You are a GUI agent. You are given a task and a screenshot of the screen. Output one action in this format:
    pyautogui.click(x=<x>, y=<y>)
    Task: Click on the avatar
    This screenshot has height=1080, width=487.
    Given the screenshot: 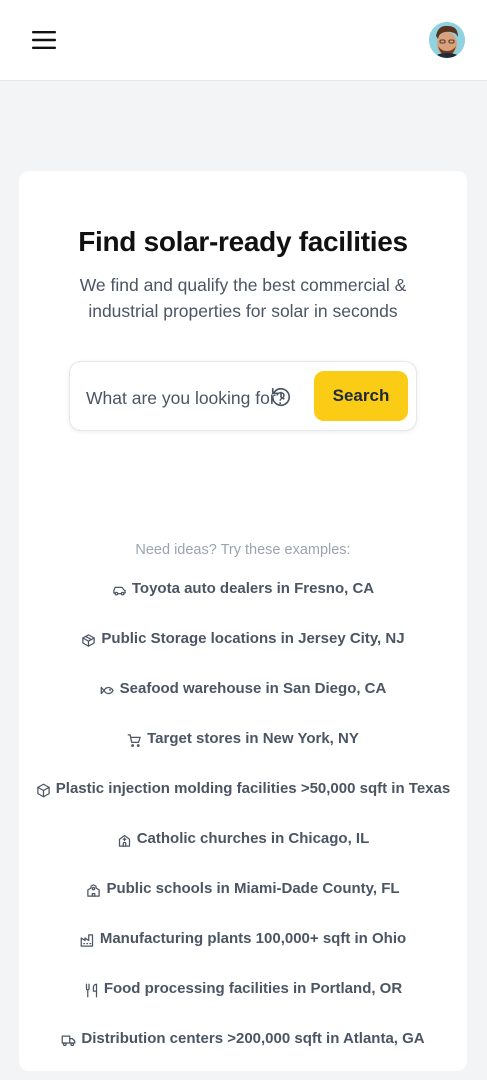 What is the action you would take?
    pyautogui.click(x=447, y=40)
    